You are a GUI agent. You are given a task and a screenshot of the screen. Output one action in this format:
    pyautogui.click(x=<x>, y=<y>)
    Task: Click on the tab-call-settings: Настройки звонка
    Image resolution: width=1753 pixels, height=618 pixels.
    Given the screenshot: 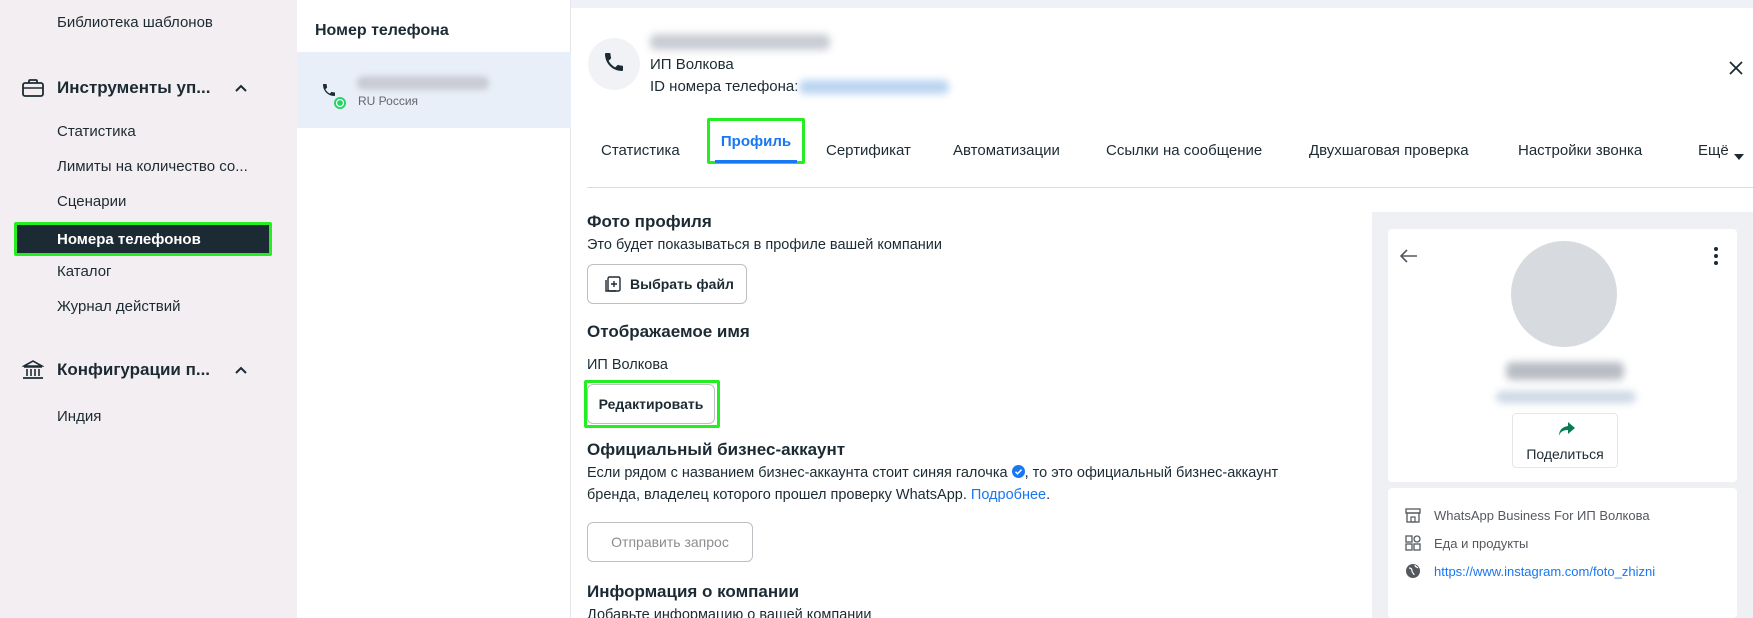 What is the action you would take?
    pyautogui.click(x=1580, y=150)
    